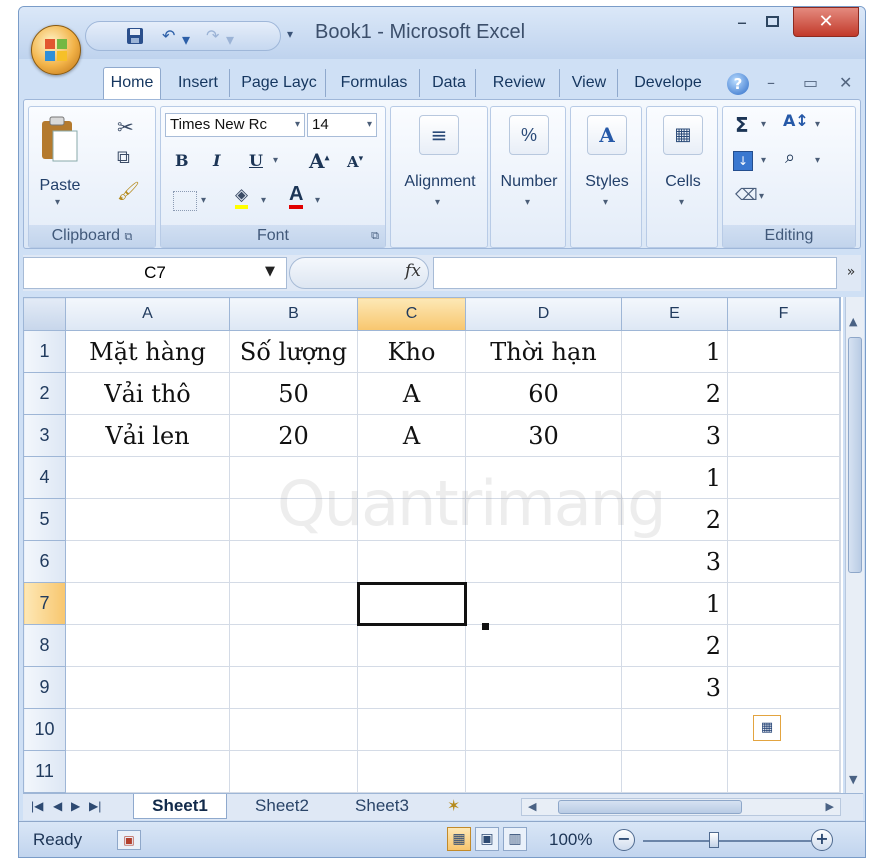  I want to click on cell-e5: 2, so click(674, 519).